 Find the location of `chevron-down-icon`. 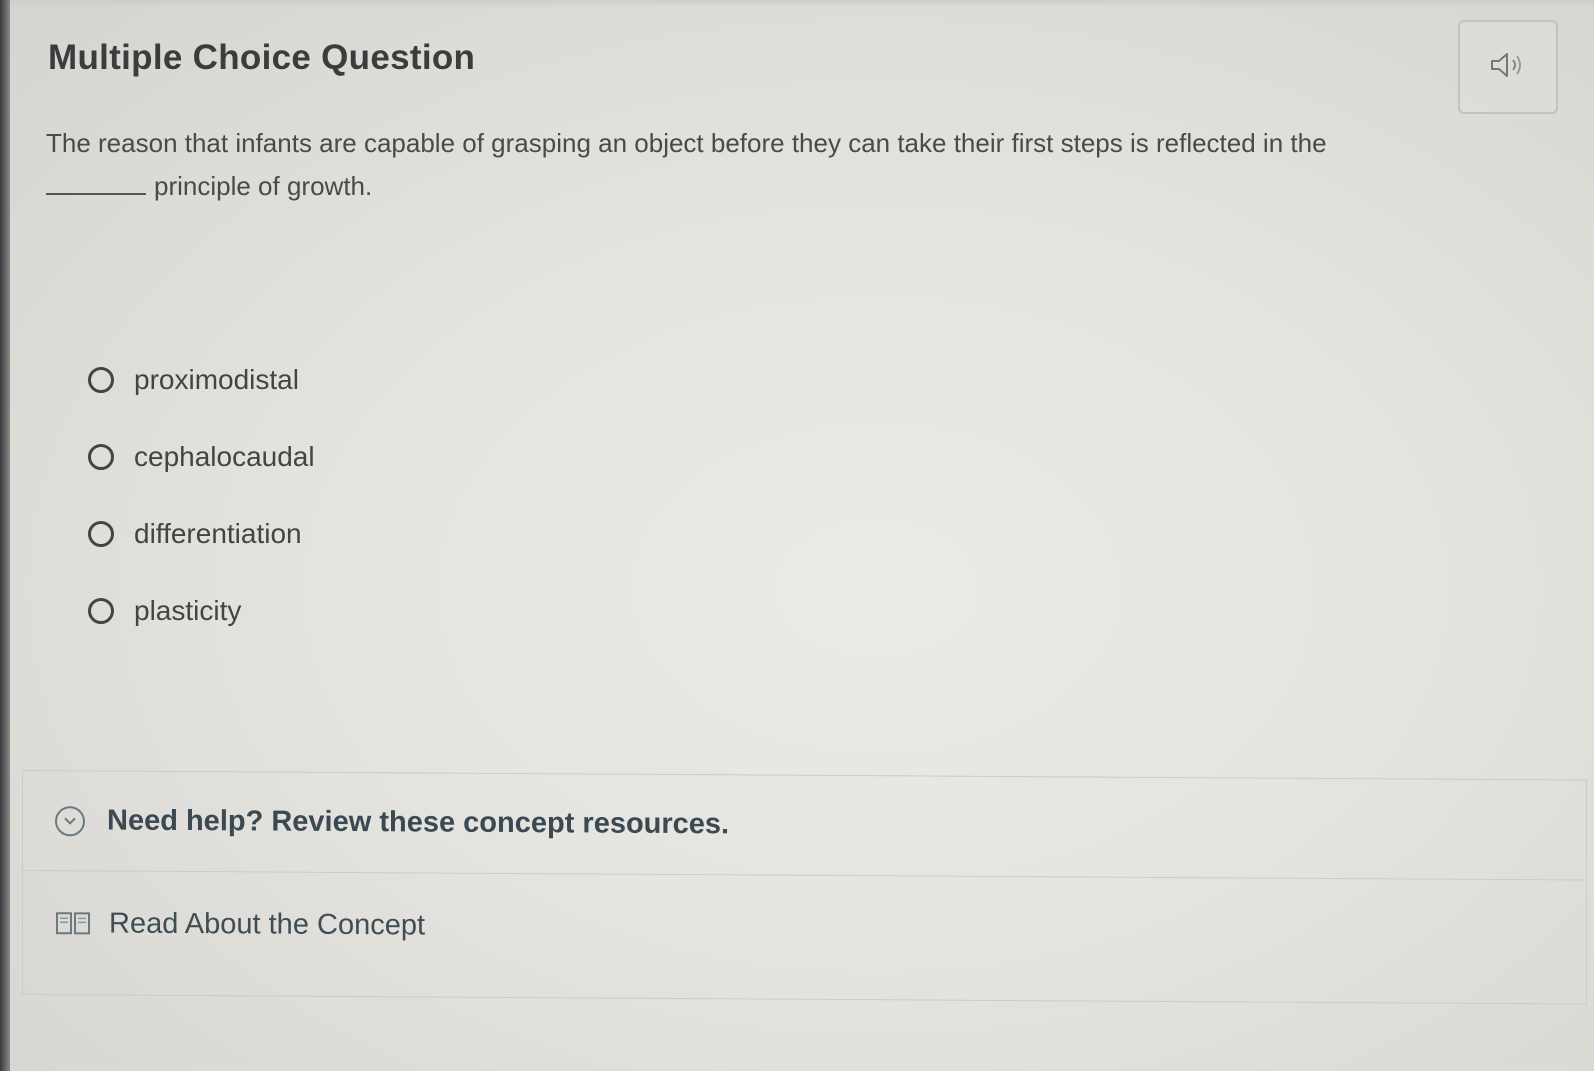

chevron-down-icon is located at coordinates (70, 820).